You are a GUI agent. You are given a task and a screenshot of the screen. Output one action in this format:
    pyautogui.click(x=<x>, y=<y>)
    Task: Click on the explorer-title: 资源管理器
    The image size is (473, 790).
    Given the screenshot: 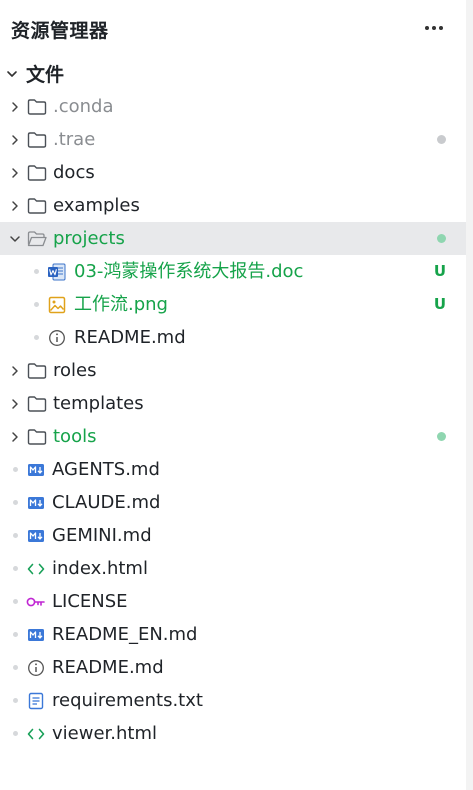 What is the action you would take?
    pyautogui.click(x=60, y=31)
    